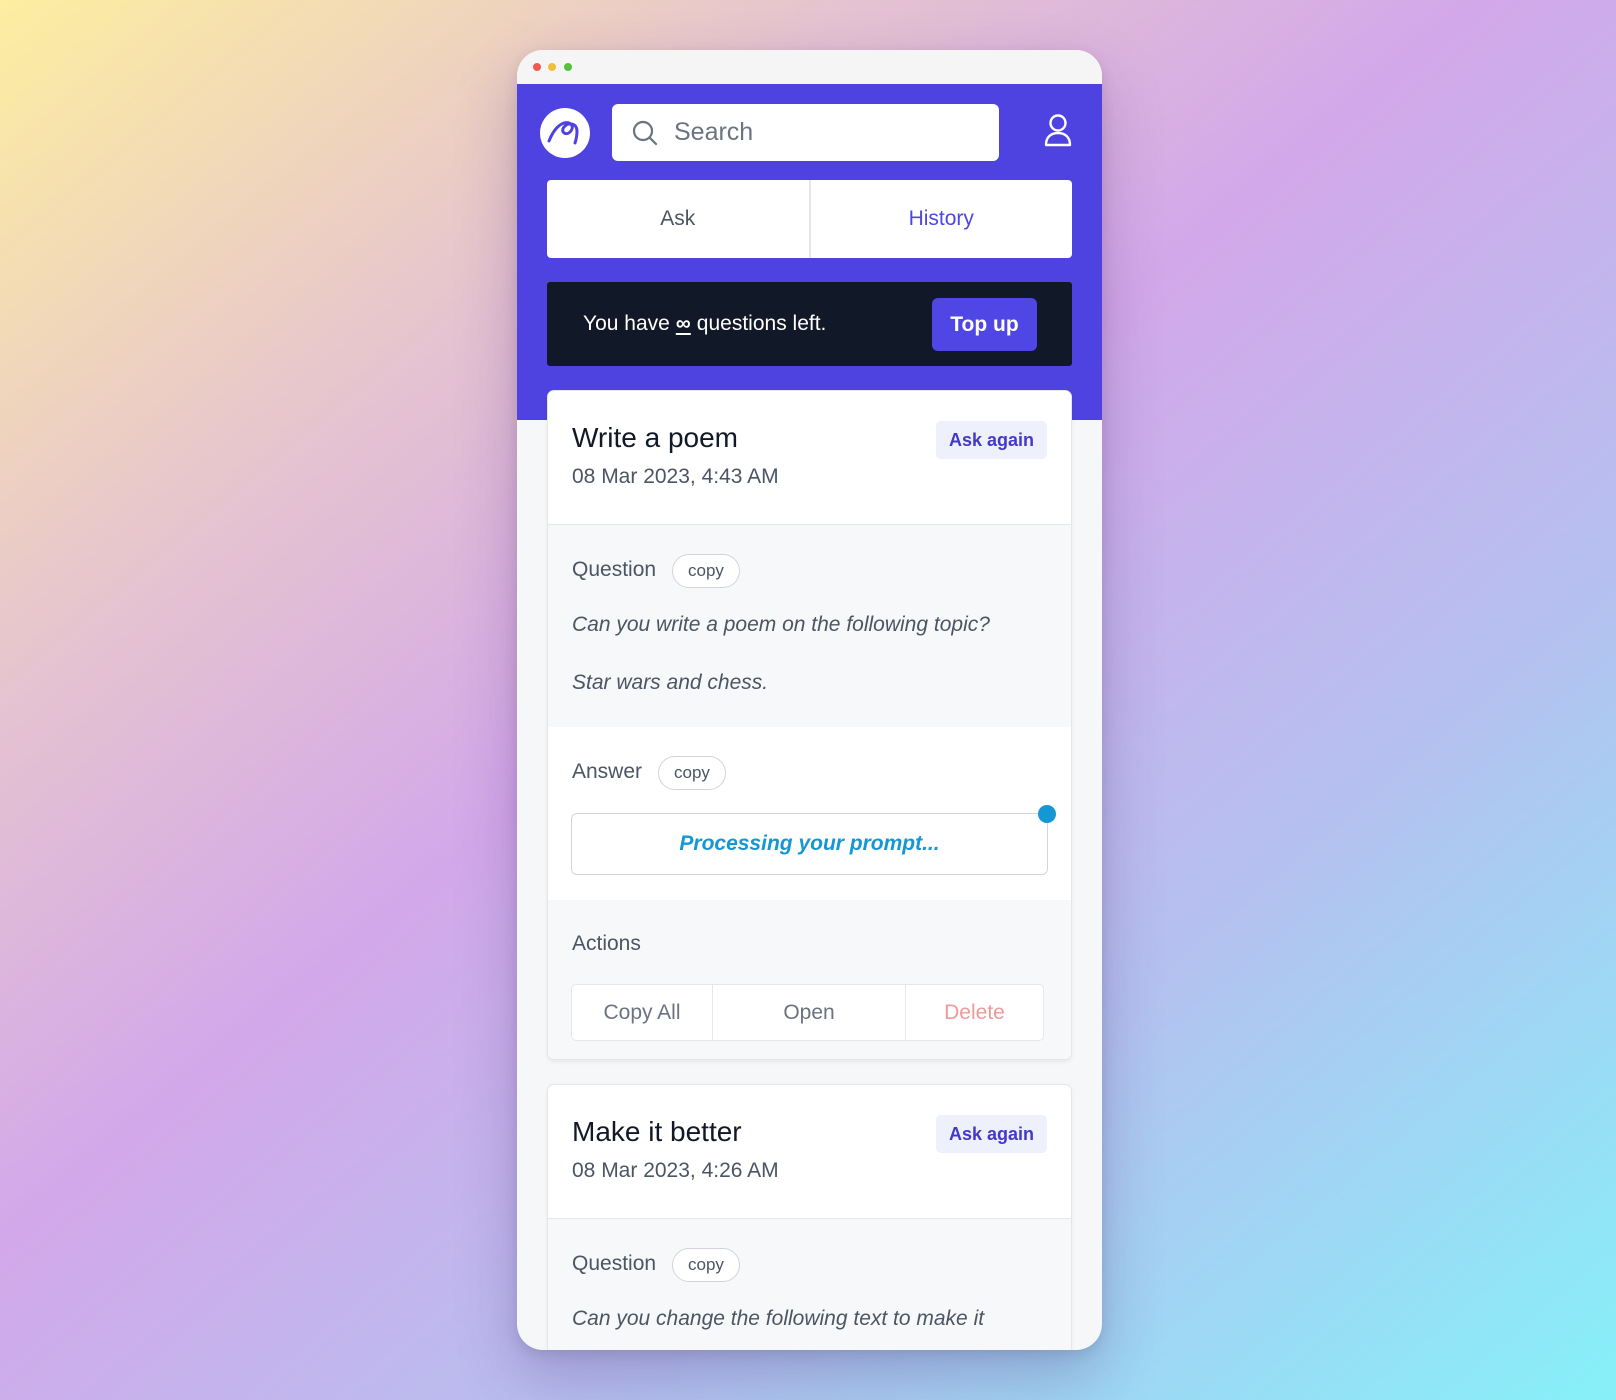  Describe the element at coordinates (940, 219) in the screenshot. I see `tab-history: History` at that location.